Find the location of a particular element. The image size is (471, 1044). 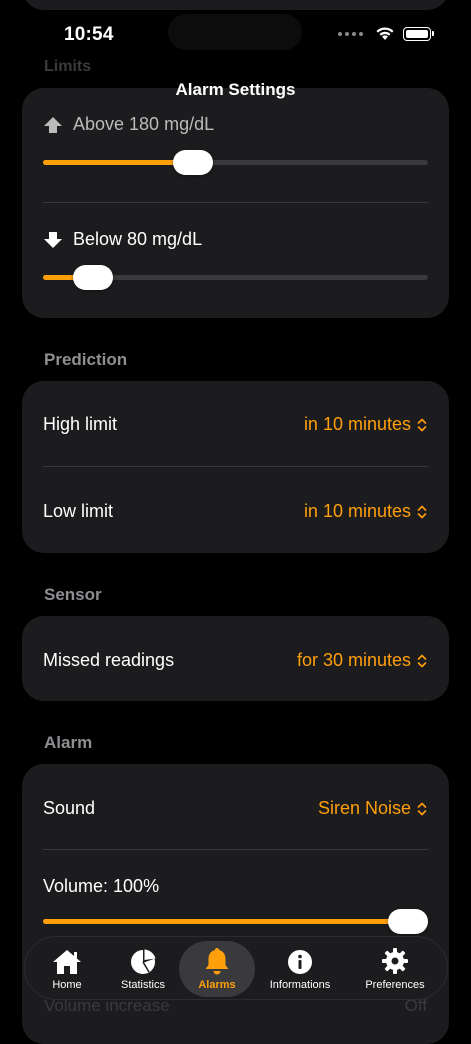

missed-readings-label: Missed readings is located at coordinates (109, 660).